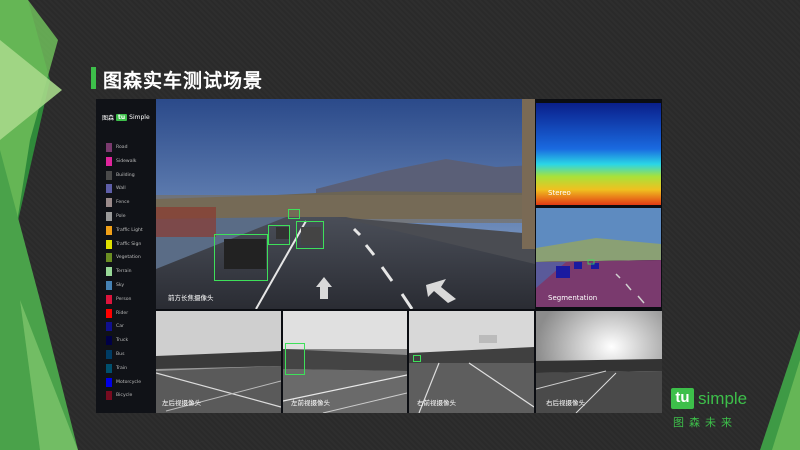 The height and width of the screenshot is (450, 800). Describe the element at coordinates (122, 117) in the screenshot. I see `legend-logo-tu: tu` at that location.